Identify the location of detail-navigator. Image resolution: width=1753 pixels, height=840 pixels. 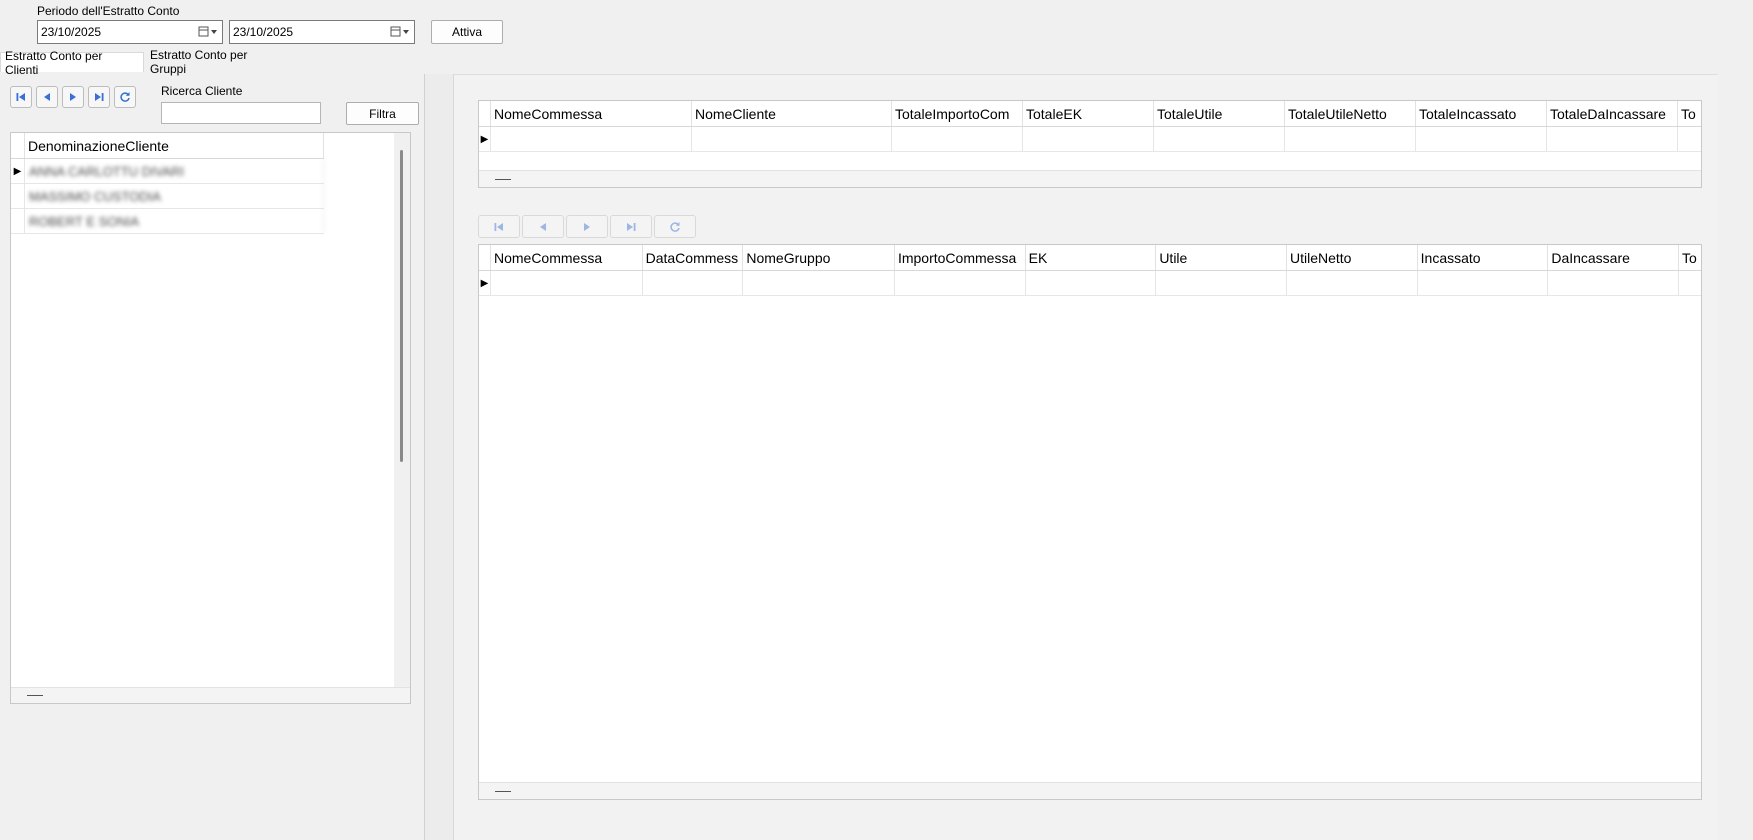
(587, 226).